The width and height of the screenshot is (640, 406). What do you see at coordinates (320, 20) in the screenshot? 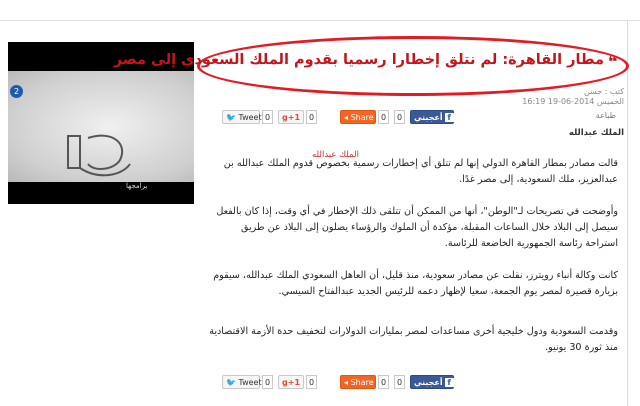
I see `top-divider` at bounding box center [320, 20].